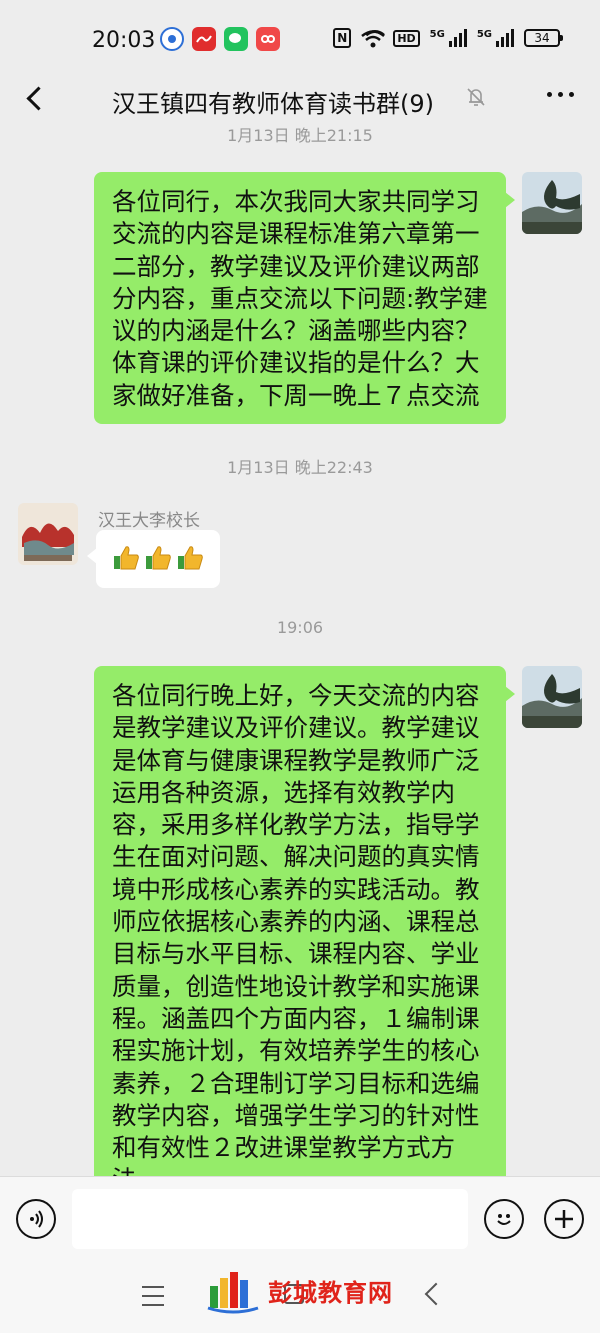  I want to click on message-input, so click(270, 1219).